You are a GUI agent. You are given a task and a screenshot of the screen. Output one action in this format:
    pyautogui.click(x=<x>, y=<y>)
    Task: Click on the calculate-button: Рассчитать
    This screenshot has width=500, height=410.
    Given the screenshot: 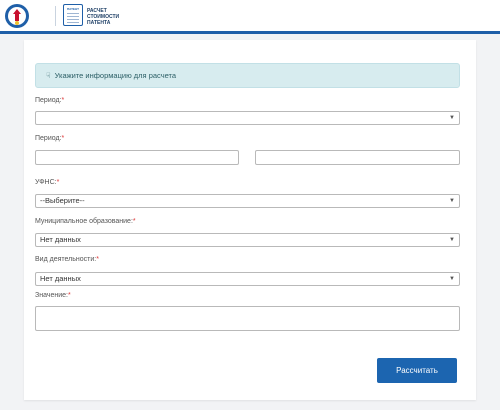 What is the action you would take?
    pyautogui.click(x=417, y=370)
    